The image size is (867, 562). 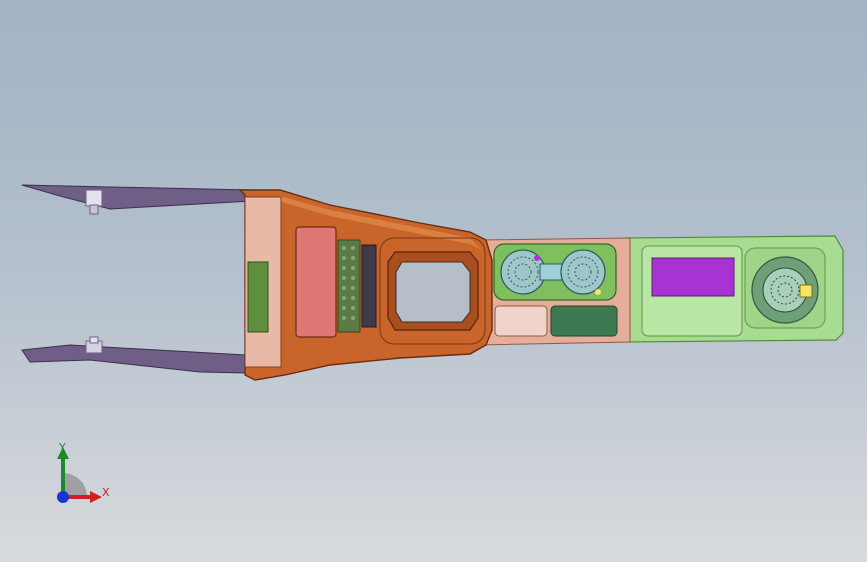 I want to click on coin-tray-right, so click(x=584, y=321).